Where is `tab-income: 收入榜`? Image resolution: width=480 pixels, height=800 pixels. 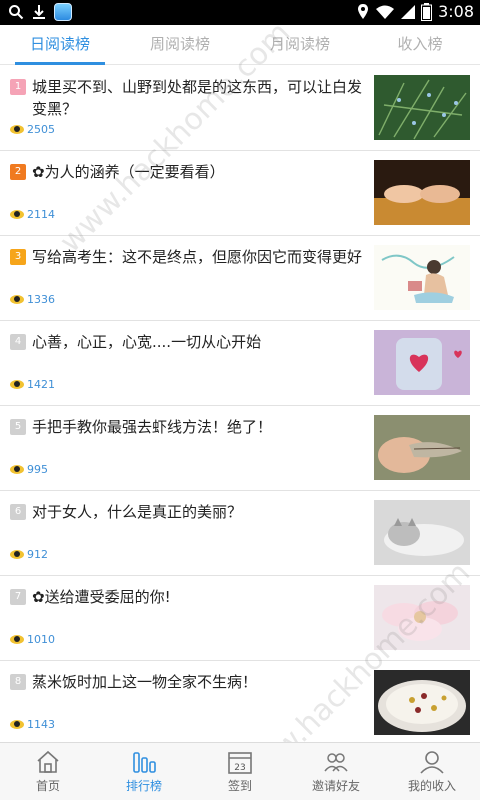
tab-income: 收入榜 is located at coordinates (420, 44).